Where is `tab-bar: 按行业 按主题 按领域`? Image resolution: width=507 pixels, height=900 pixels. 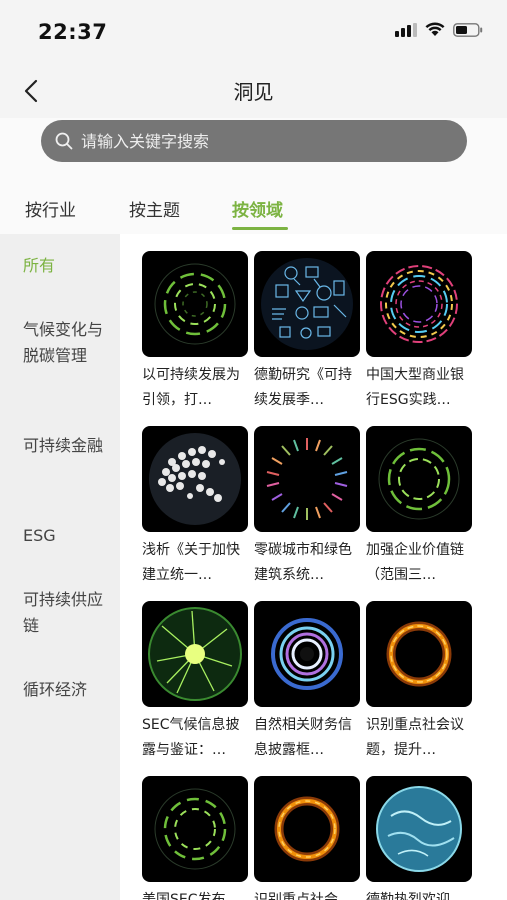
tab-bar: 按行业 按主题 按领域 is located at coordinates (253, 203).